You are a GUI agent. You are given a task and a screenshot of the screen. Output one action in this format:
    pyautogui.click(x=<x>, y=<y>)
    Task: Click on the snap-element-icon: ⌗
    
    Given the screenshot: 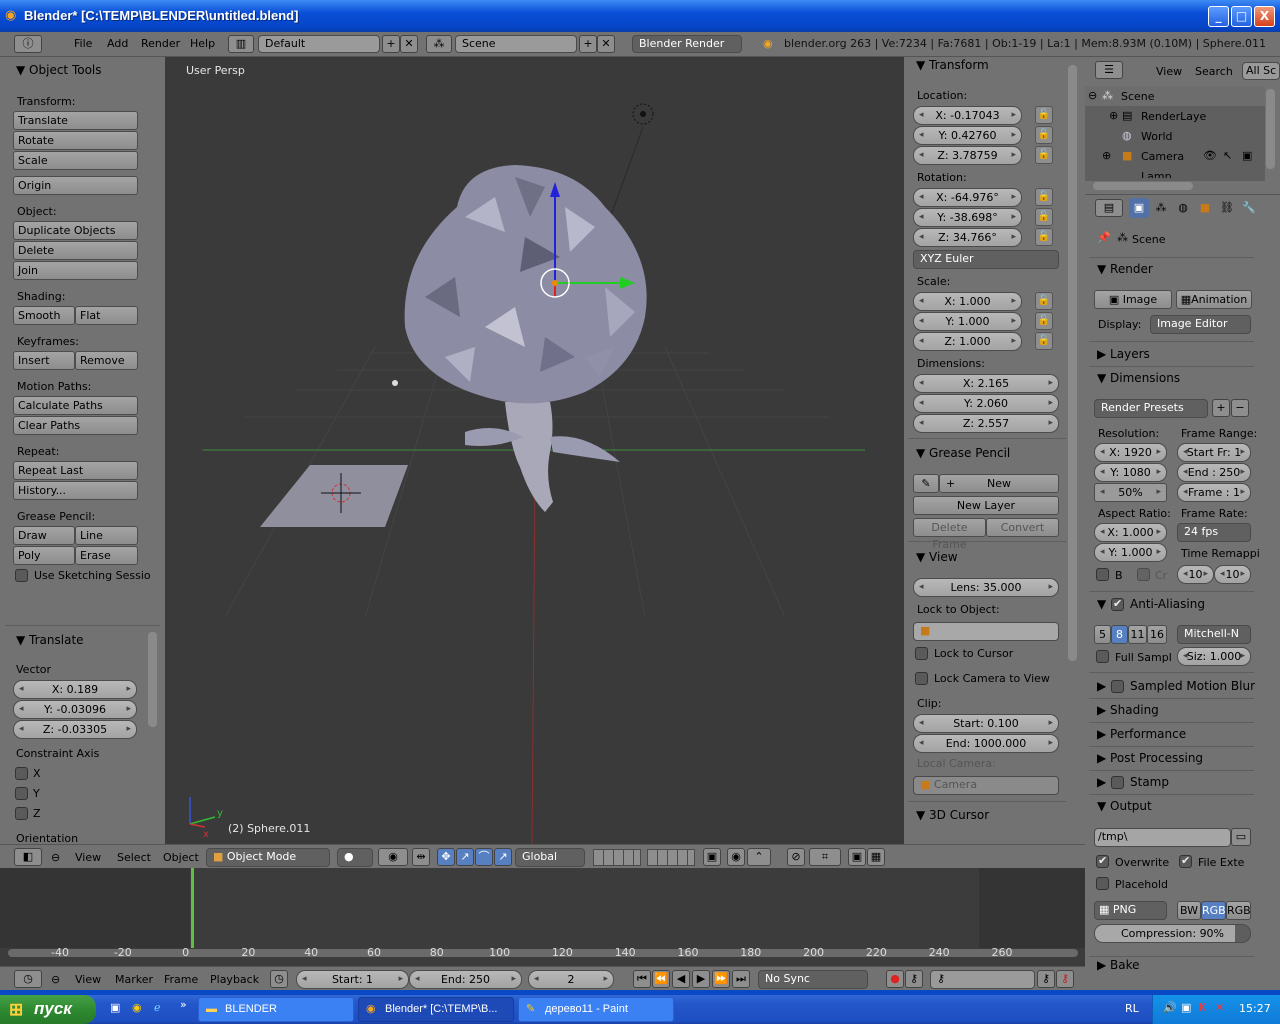 What is the action you would take?
    pyautogui.click(x=825, y=857)
    